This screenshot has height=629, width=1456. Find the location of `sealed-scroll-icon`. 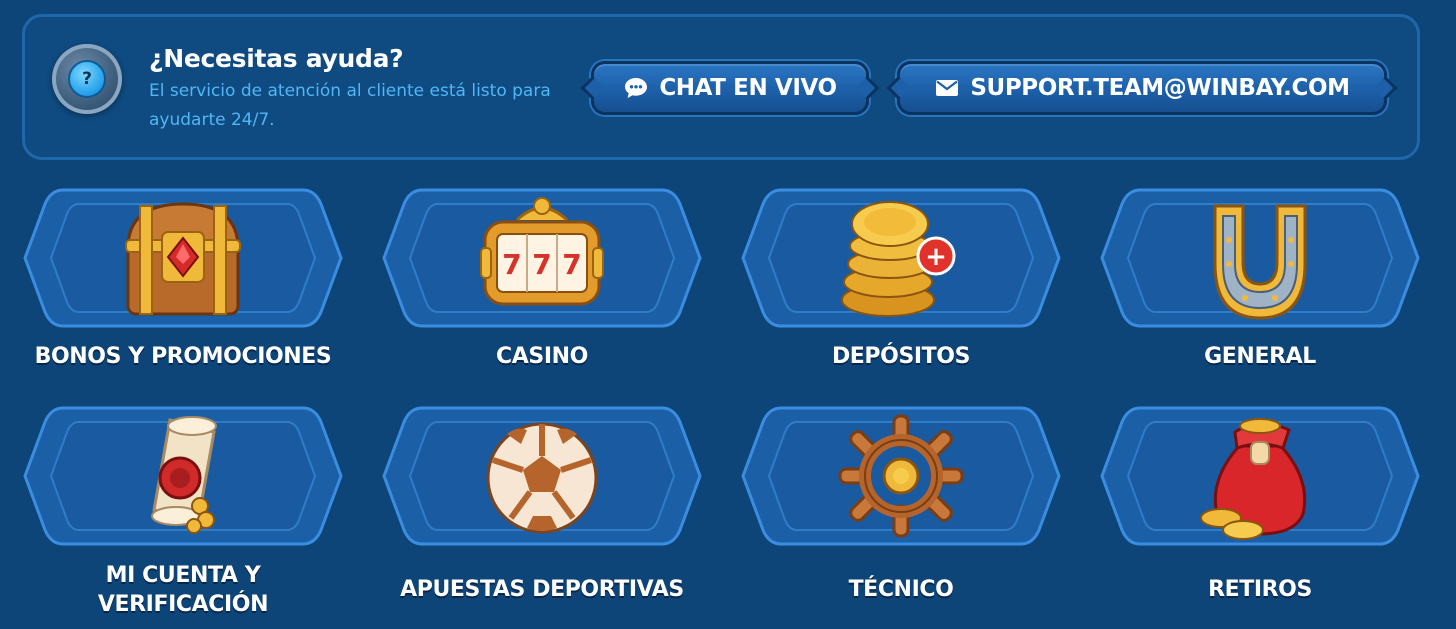

sealed-scroll-icon is located at coordinates (184, 475).